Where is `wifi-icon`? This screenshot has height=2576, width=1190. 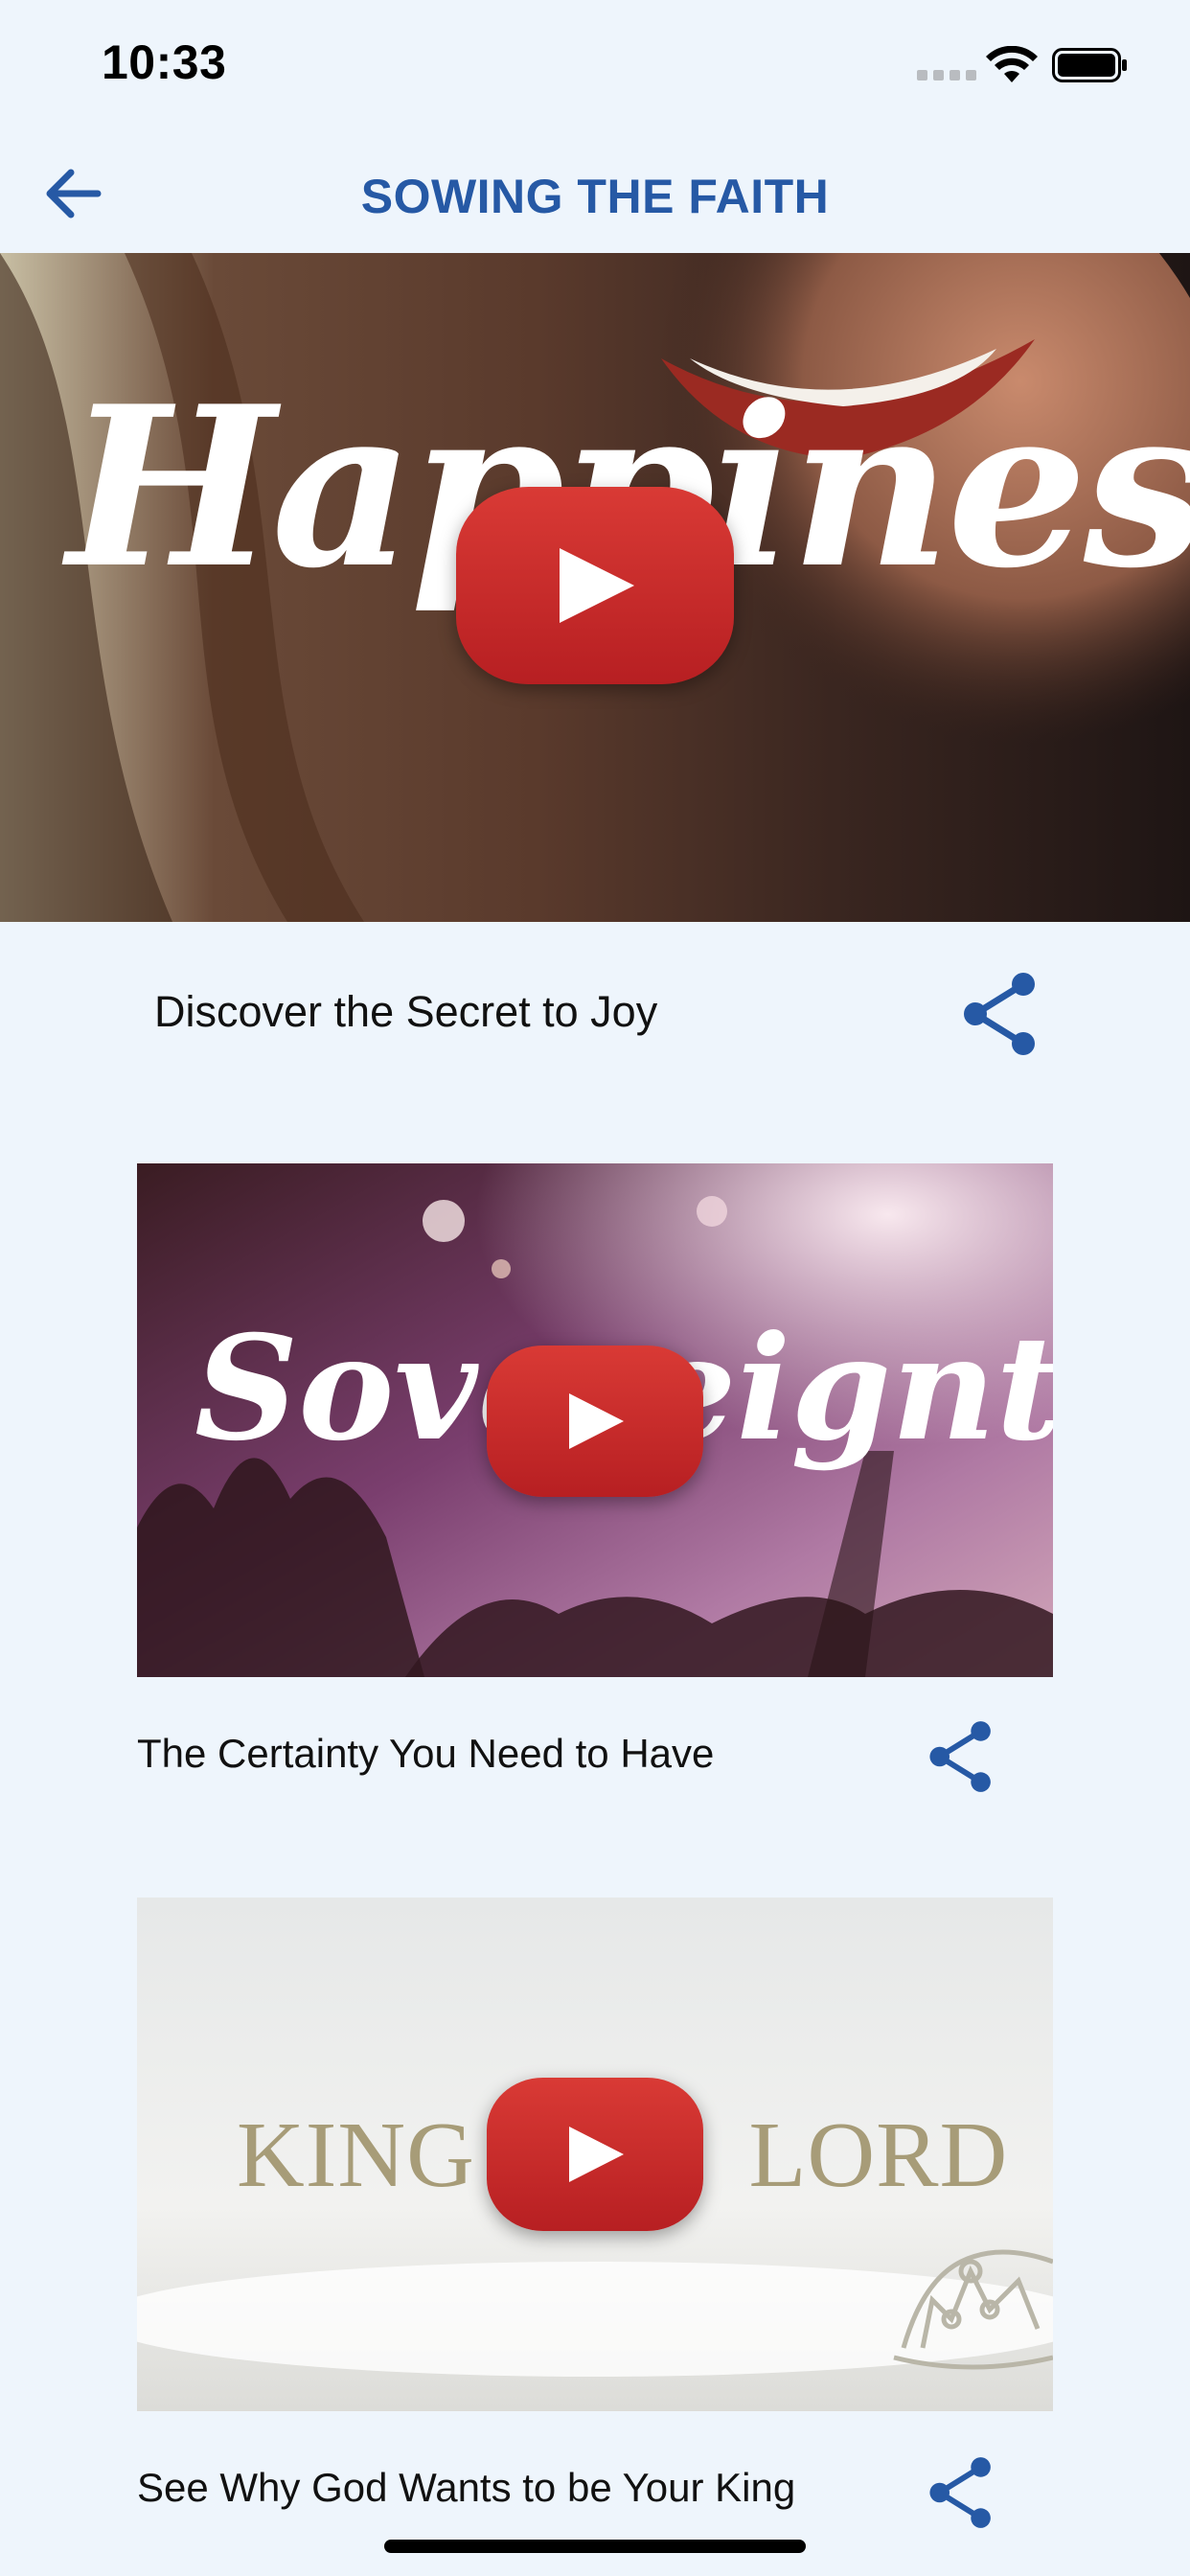 wifi-icon is located at coordinates (1012, 64).